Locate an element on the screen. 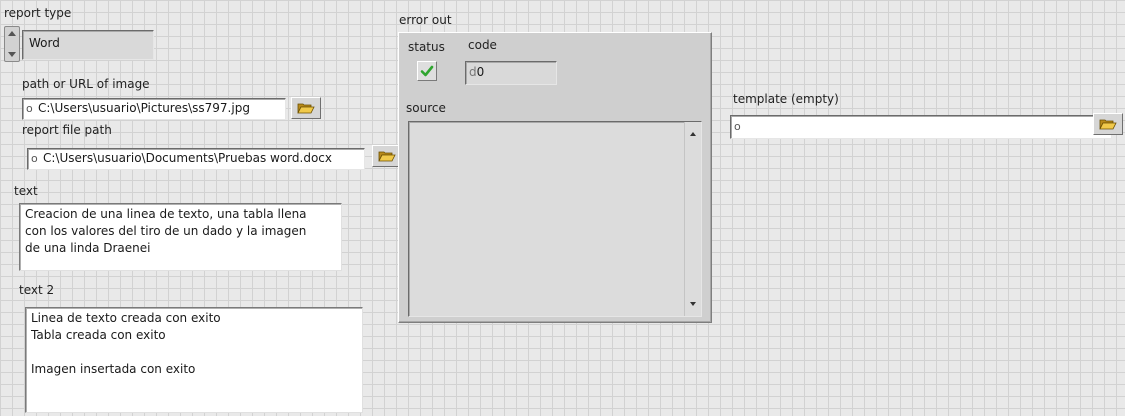  source-scrollbar is located at coordinates (692, 219).